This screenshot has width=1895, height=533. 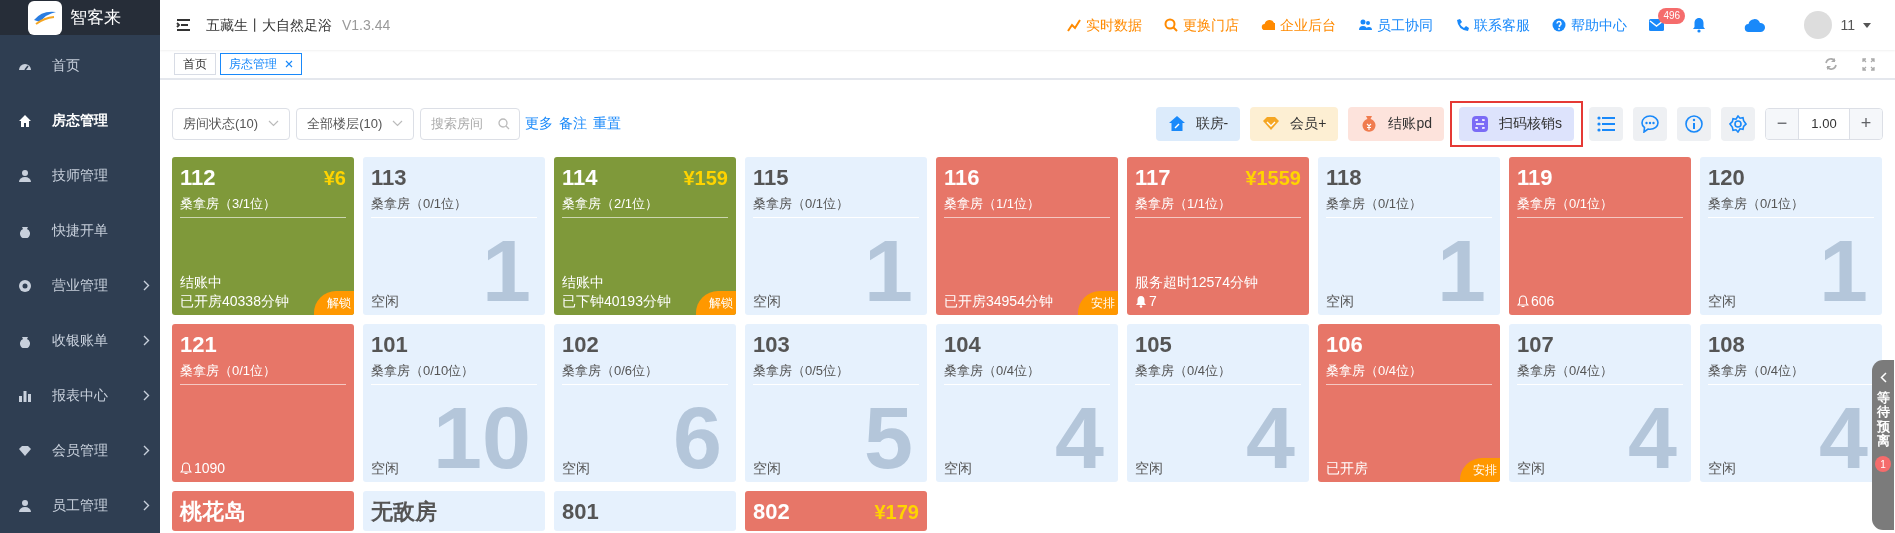 I want to click on scan-icon, so click(x=1480, y=123).